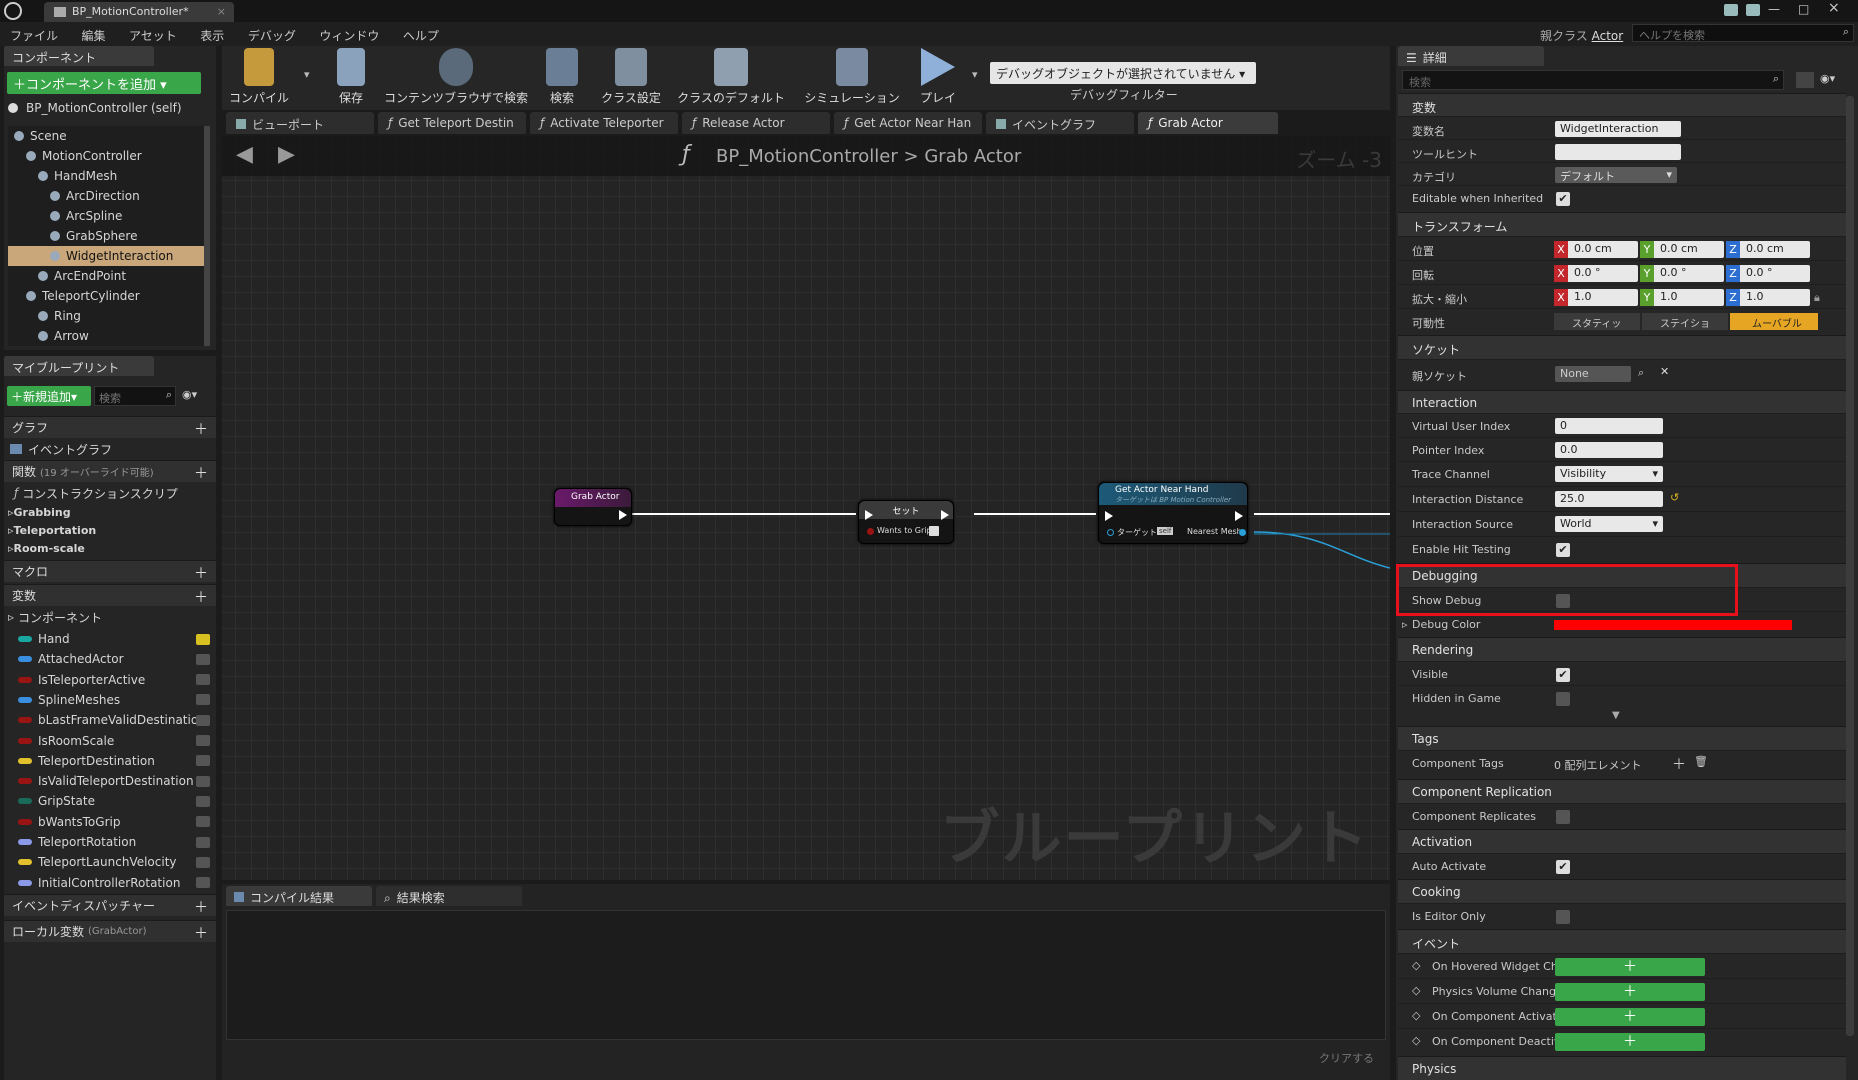 The width and height of the screenshot is (1858, 1080). Describe the element at coordinates (1346, 1058) in the screenshot. I see `clear-button: クリアする` at that location.